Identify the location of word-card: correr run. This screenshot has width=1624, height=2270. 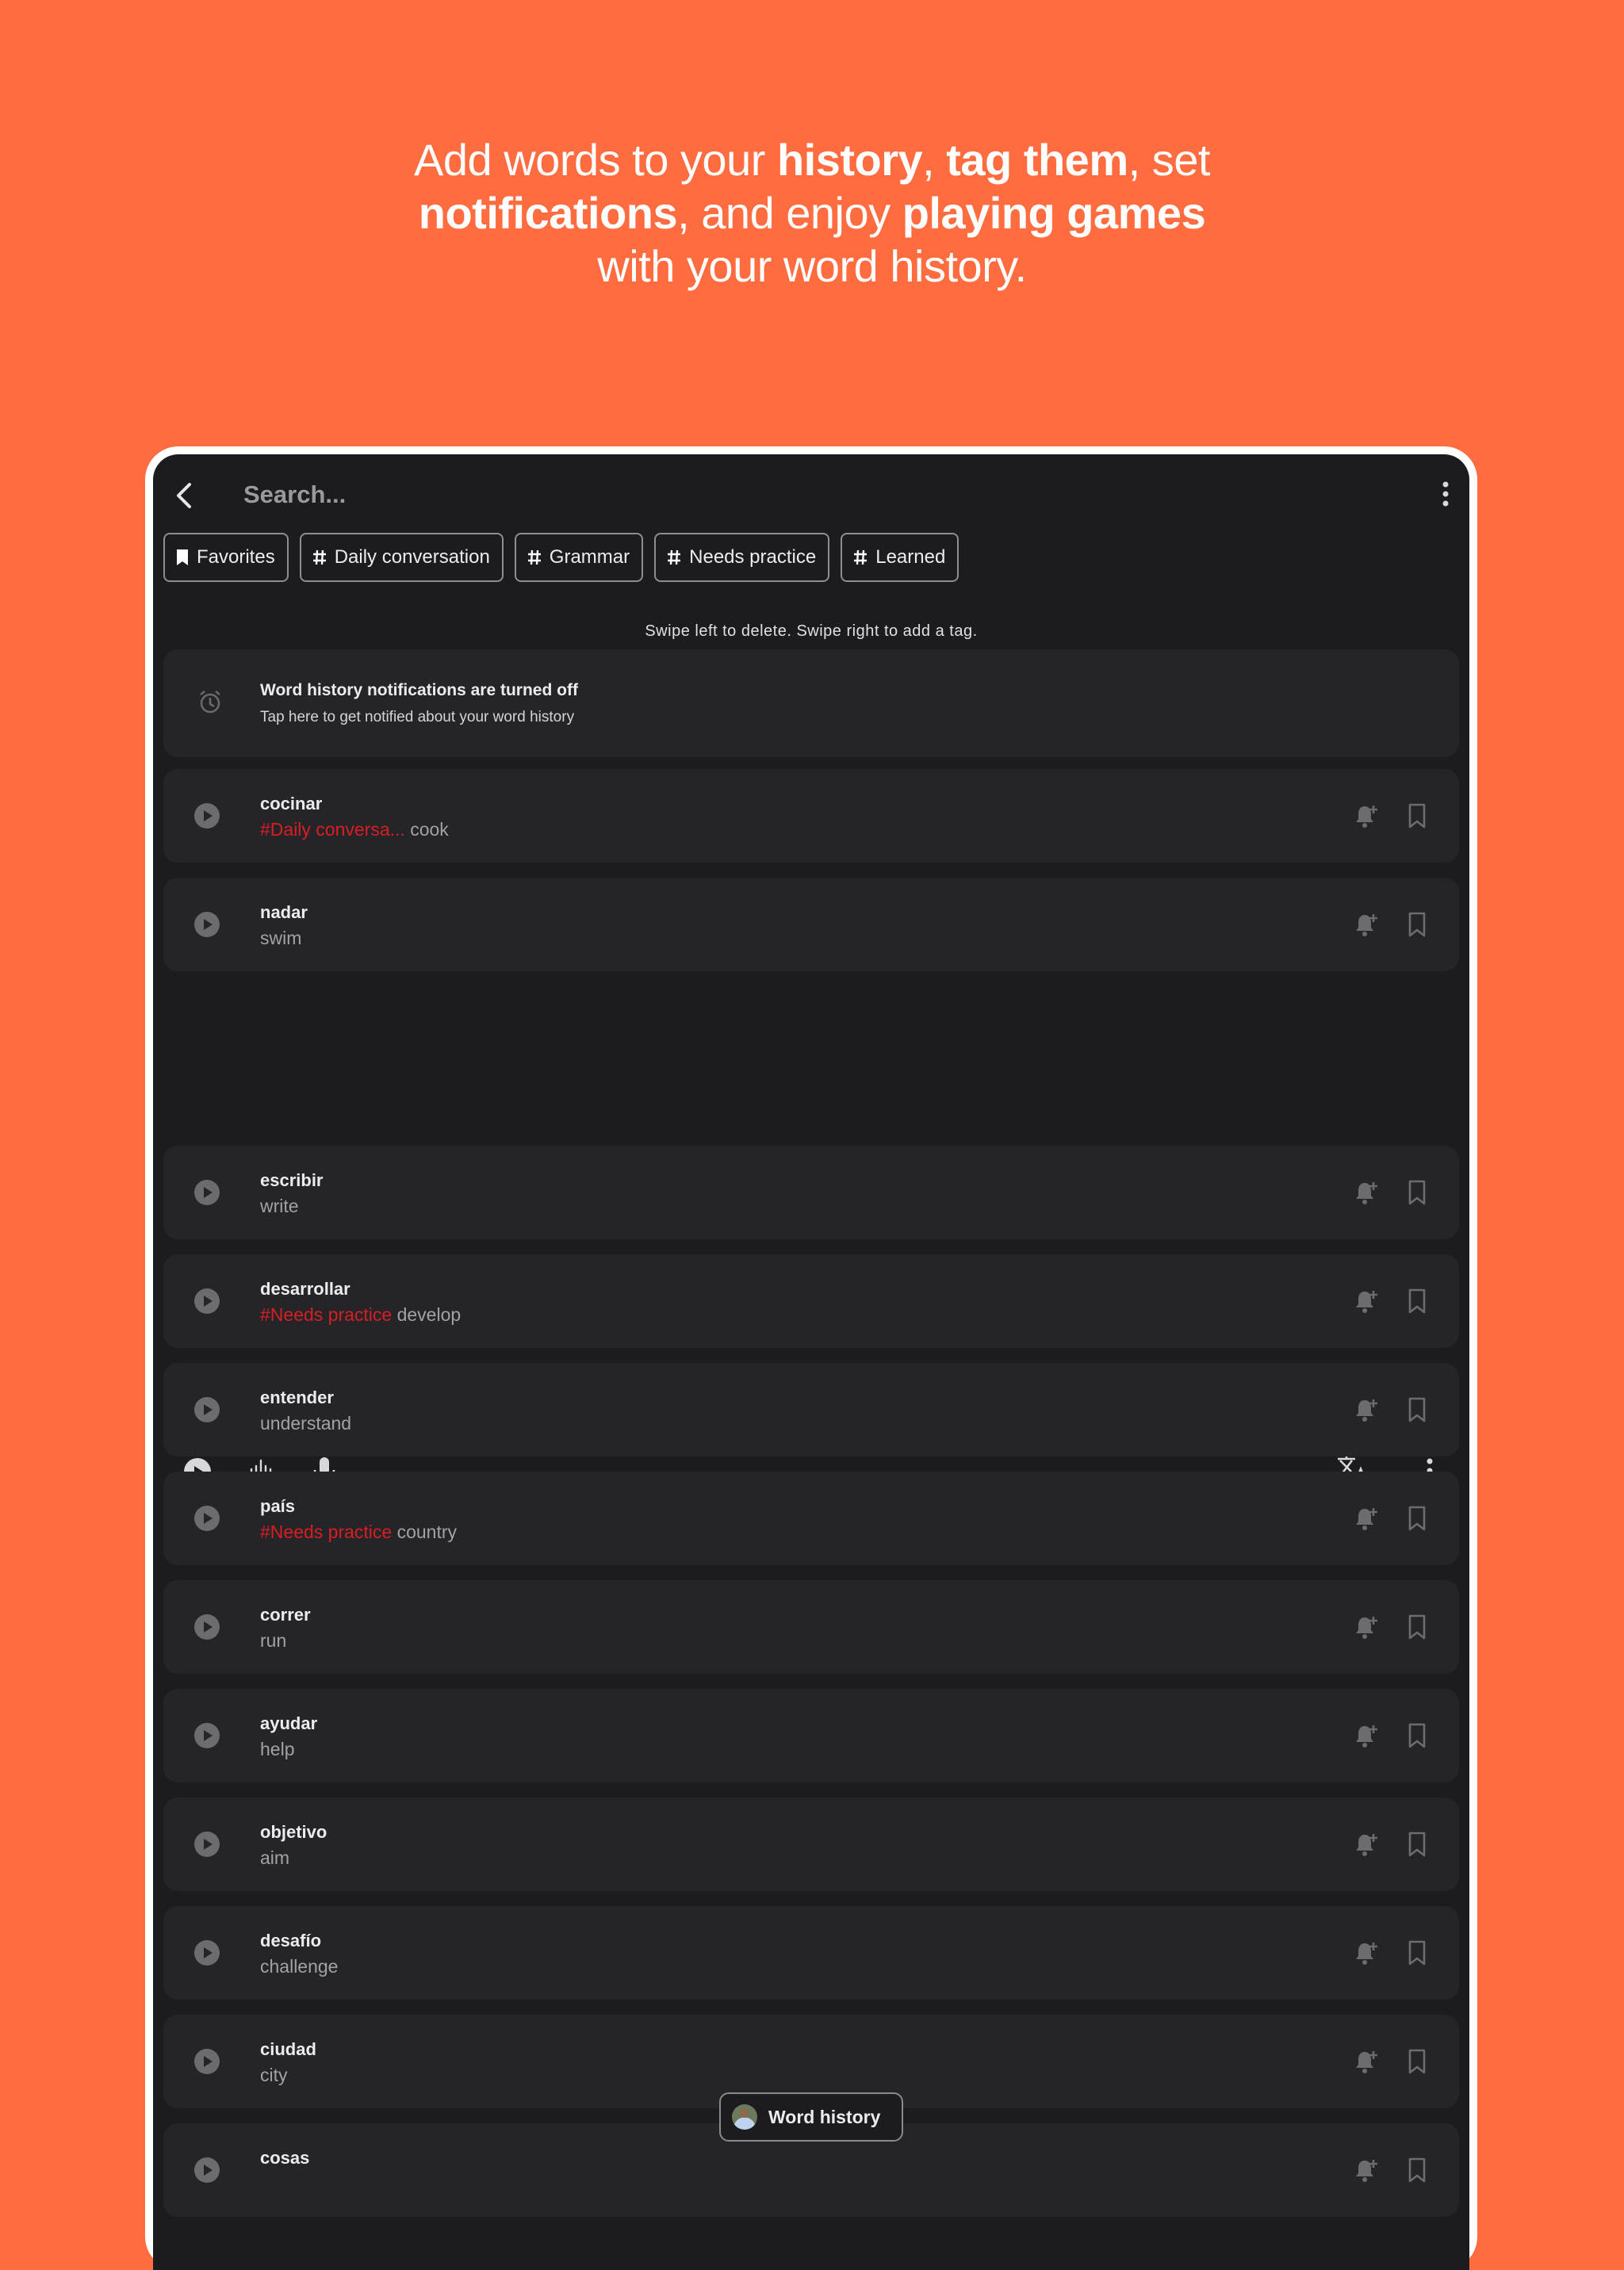
(811, 1627).